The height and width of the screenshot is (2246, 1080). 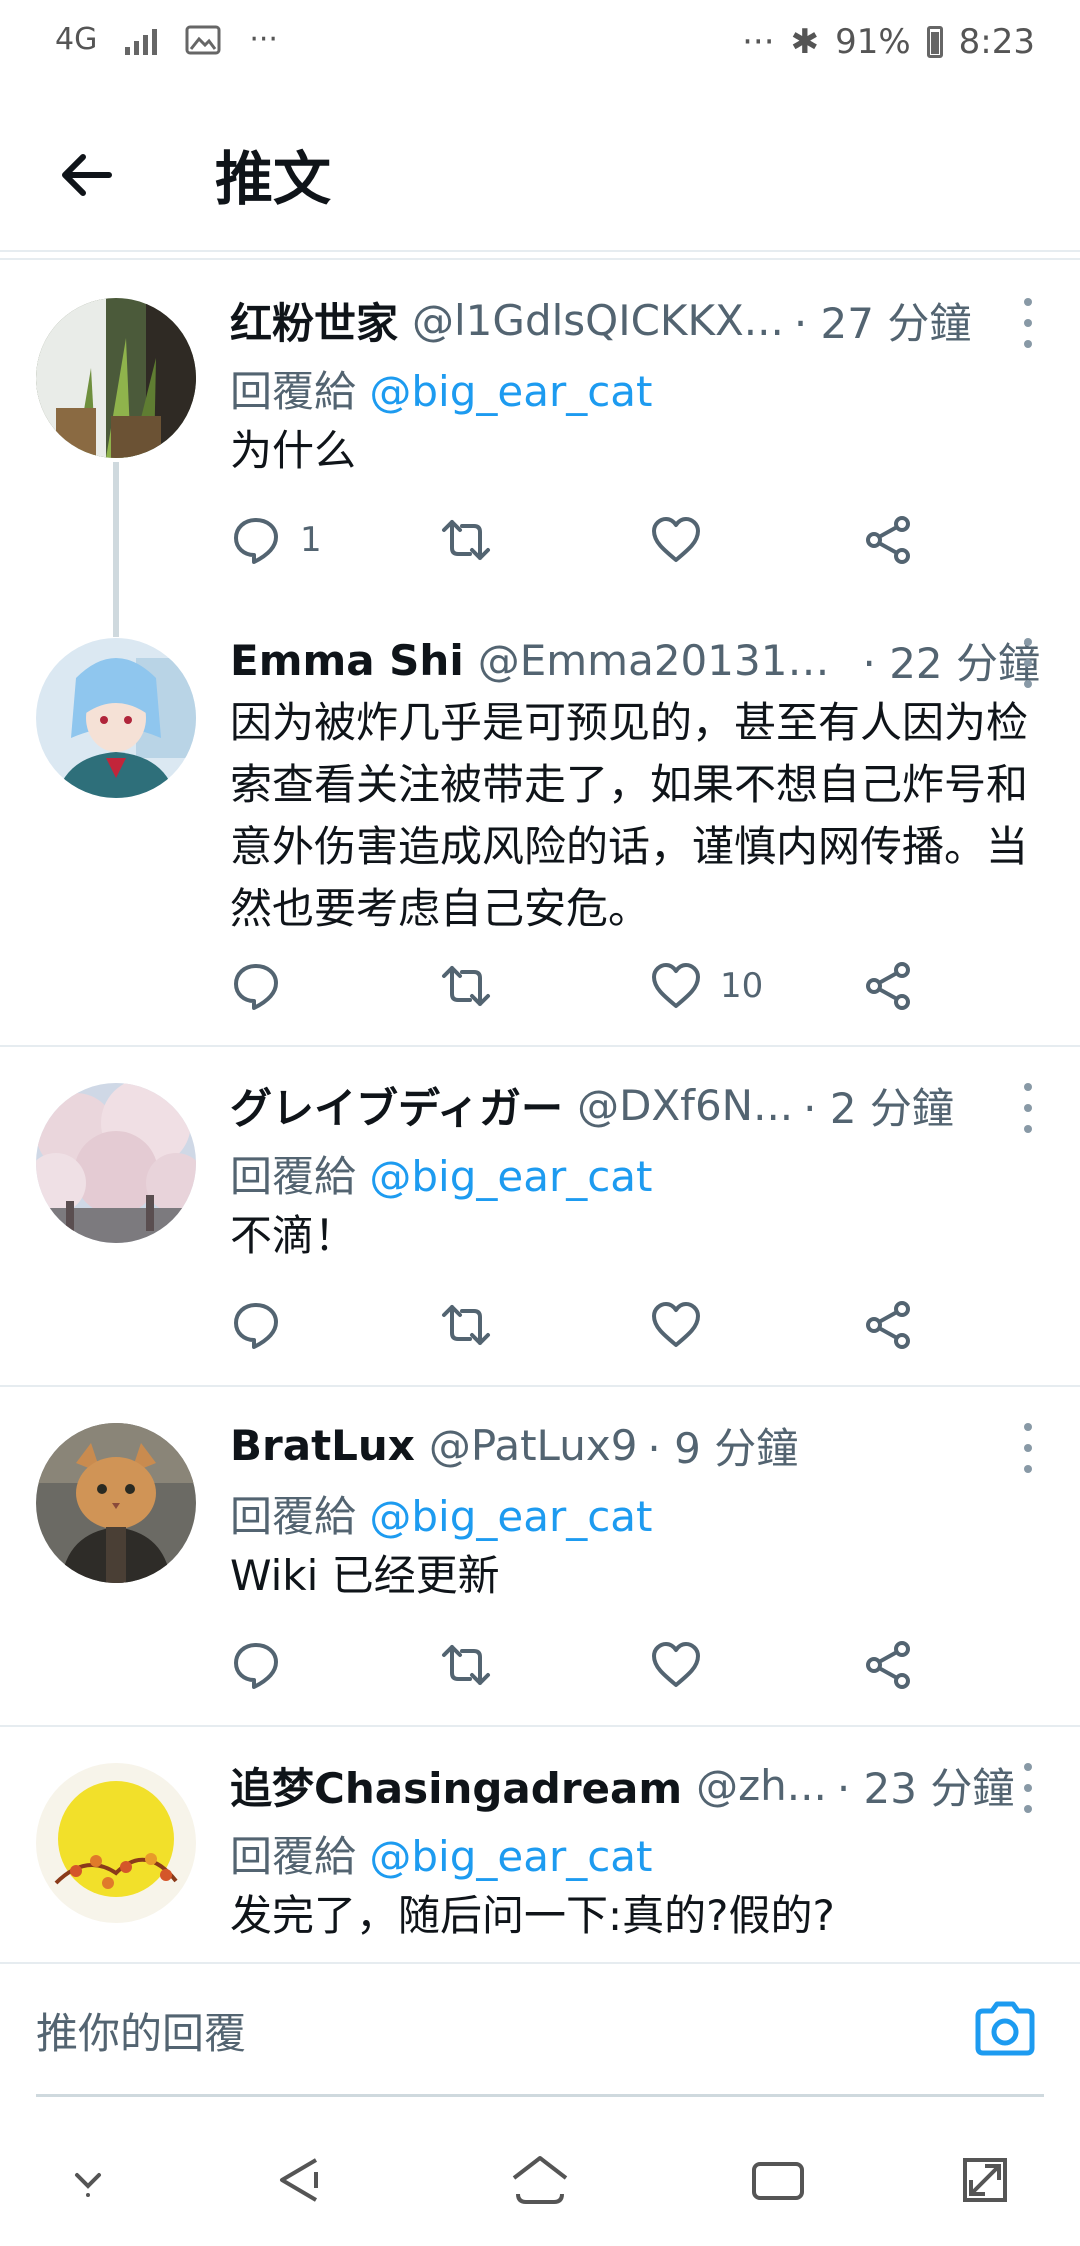 I want to click on chevron-down-icon, so click(x=88, y=2185).